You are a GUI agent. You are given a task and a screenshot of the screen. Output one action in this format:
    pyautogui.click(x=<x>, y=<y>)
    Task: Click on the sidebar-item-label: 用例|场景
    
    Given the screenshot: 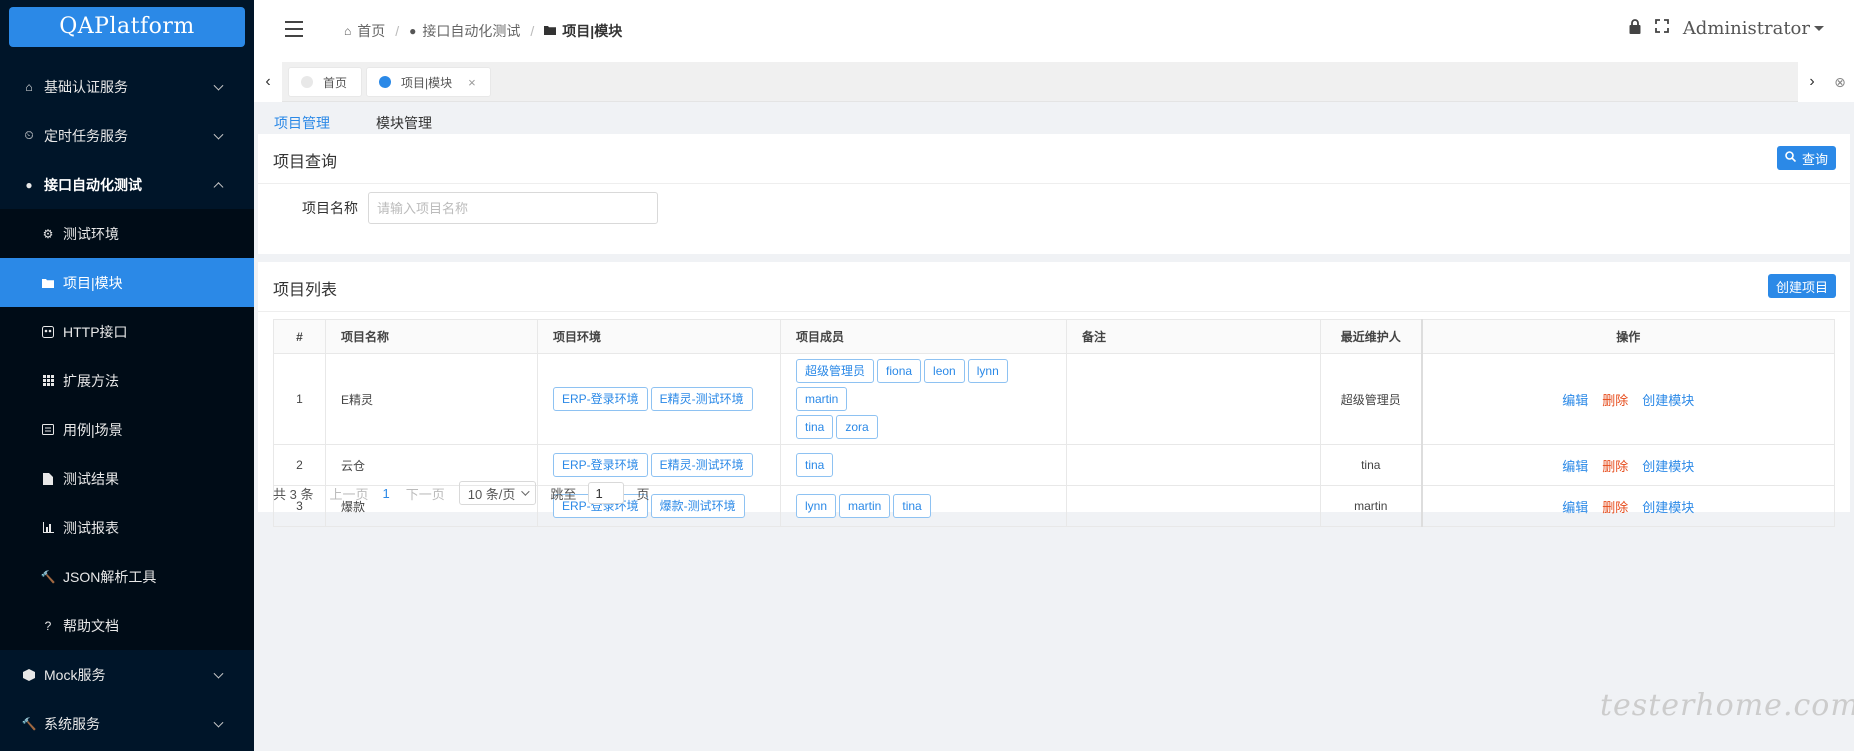 What is the action you would take?
    pyautogui.click(x=93, y=429)
    